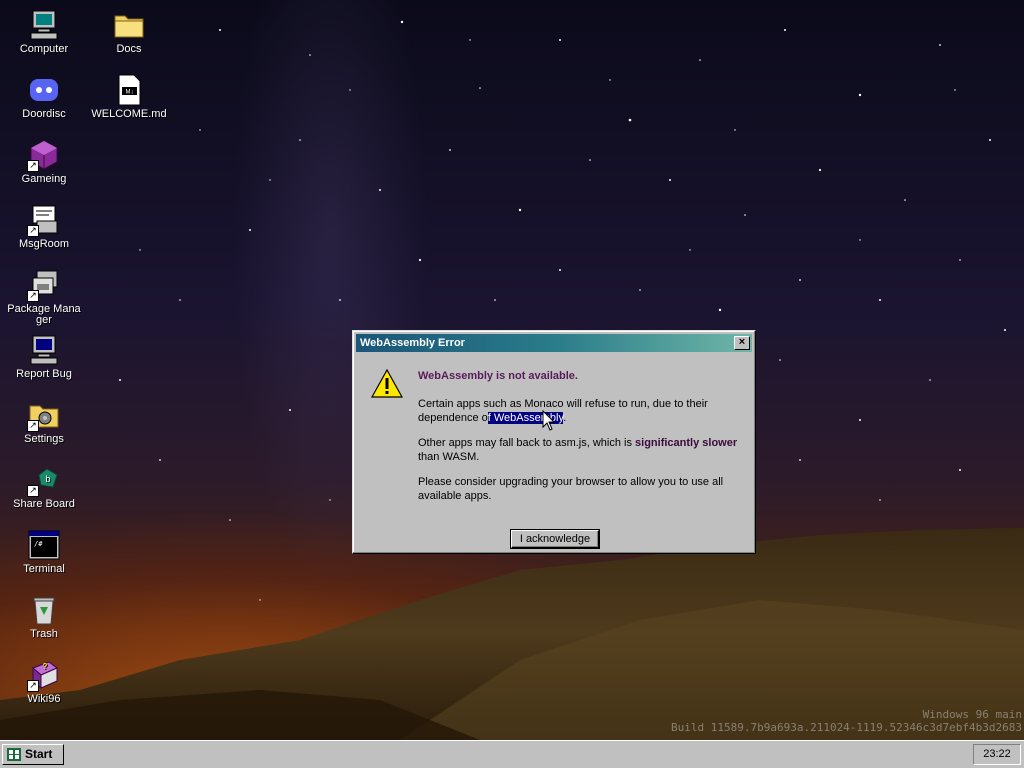 The image size is (1024, 768). I want to click on desktop-icon-report-bug: Report Bug, so click(44, 356).